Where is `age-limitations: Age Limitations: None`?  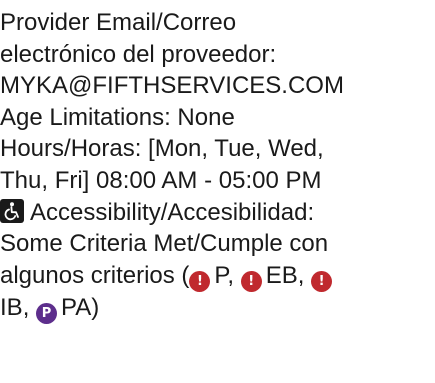 age-limitations: Age Limitations: None is located at coordinates (117, 117).